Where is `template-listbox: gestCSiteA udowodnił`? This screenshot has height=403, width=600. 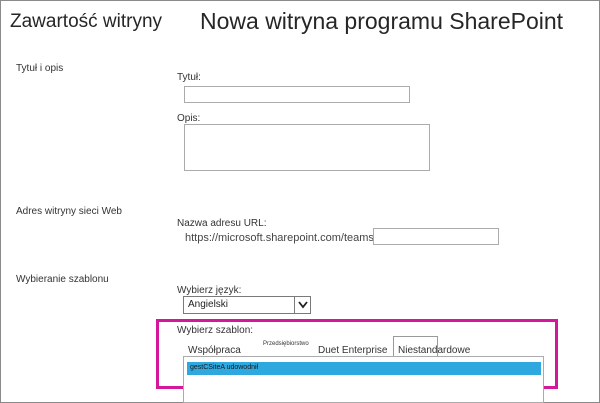
template-listbox: gestCSiteA udowodnił is located at coordinates (363, 379).